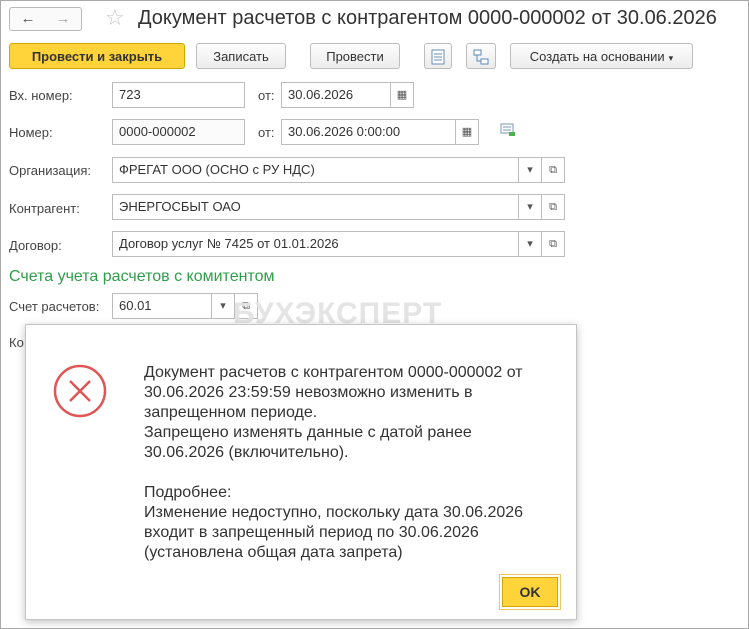  Describe the element at coordinates (178, 95) in the screenshot. I see `in-number-field: 723` at that location.